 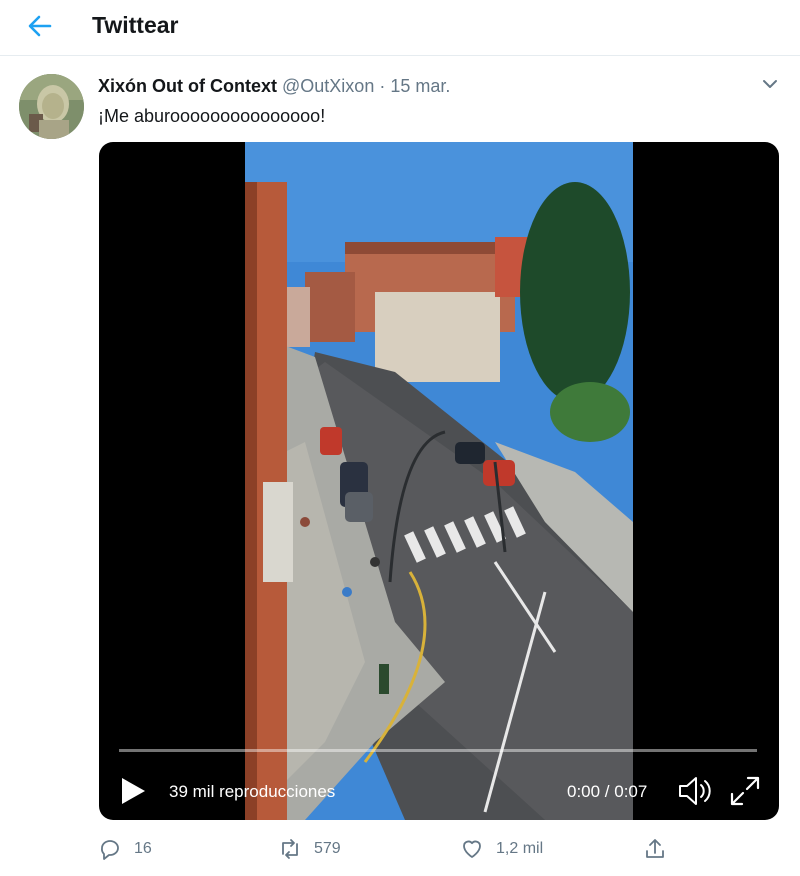 I want to click on top-bar: Twittear, so click(x=400, y=28).